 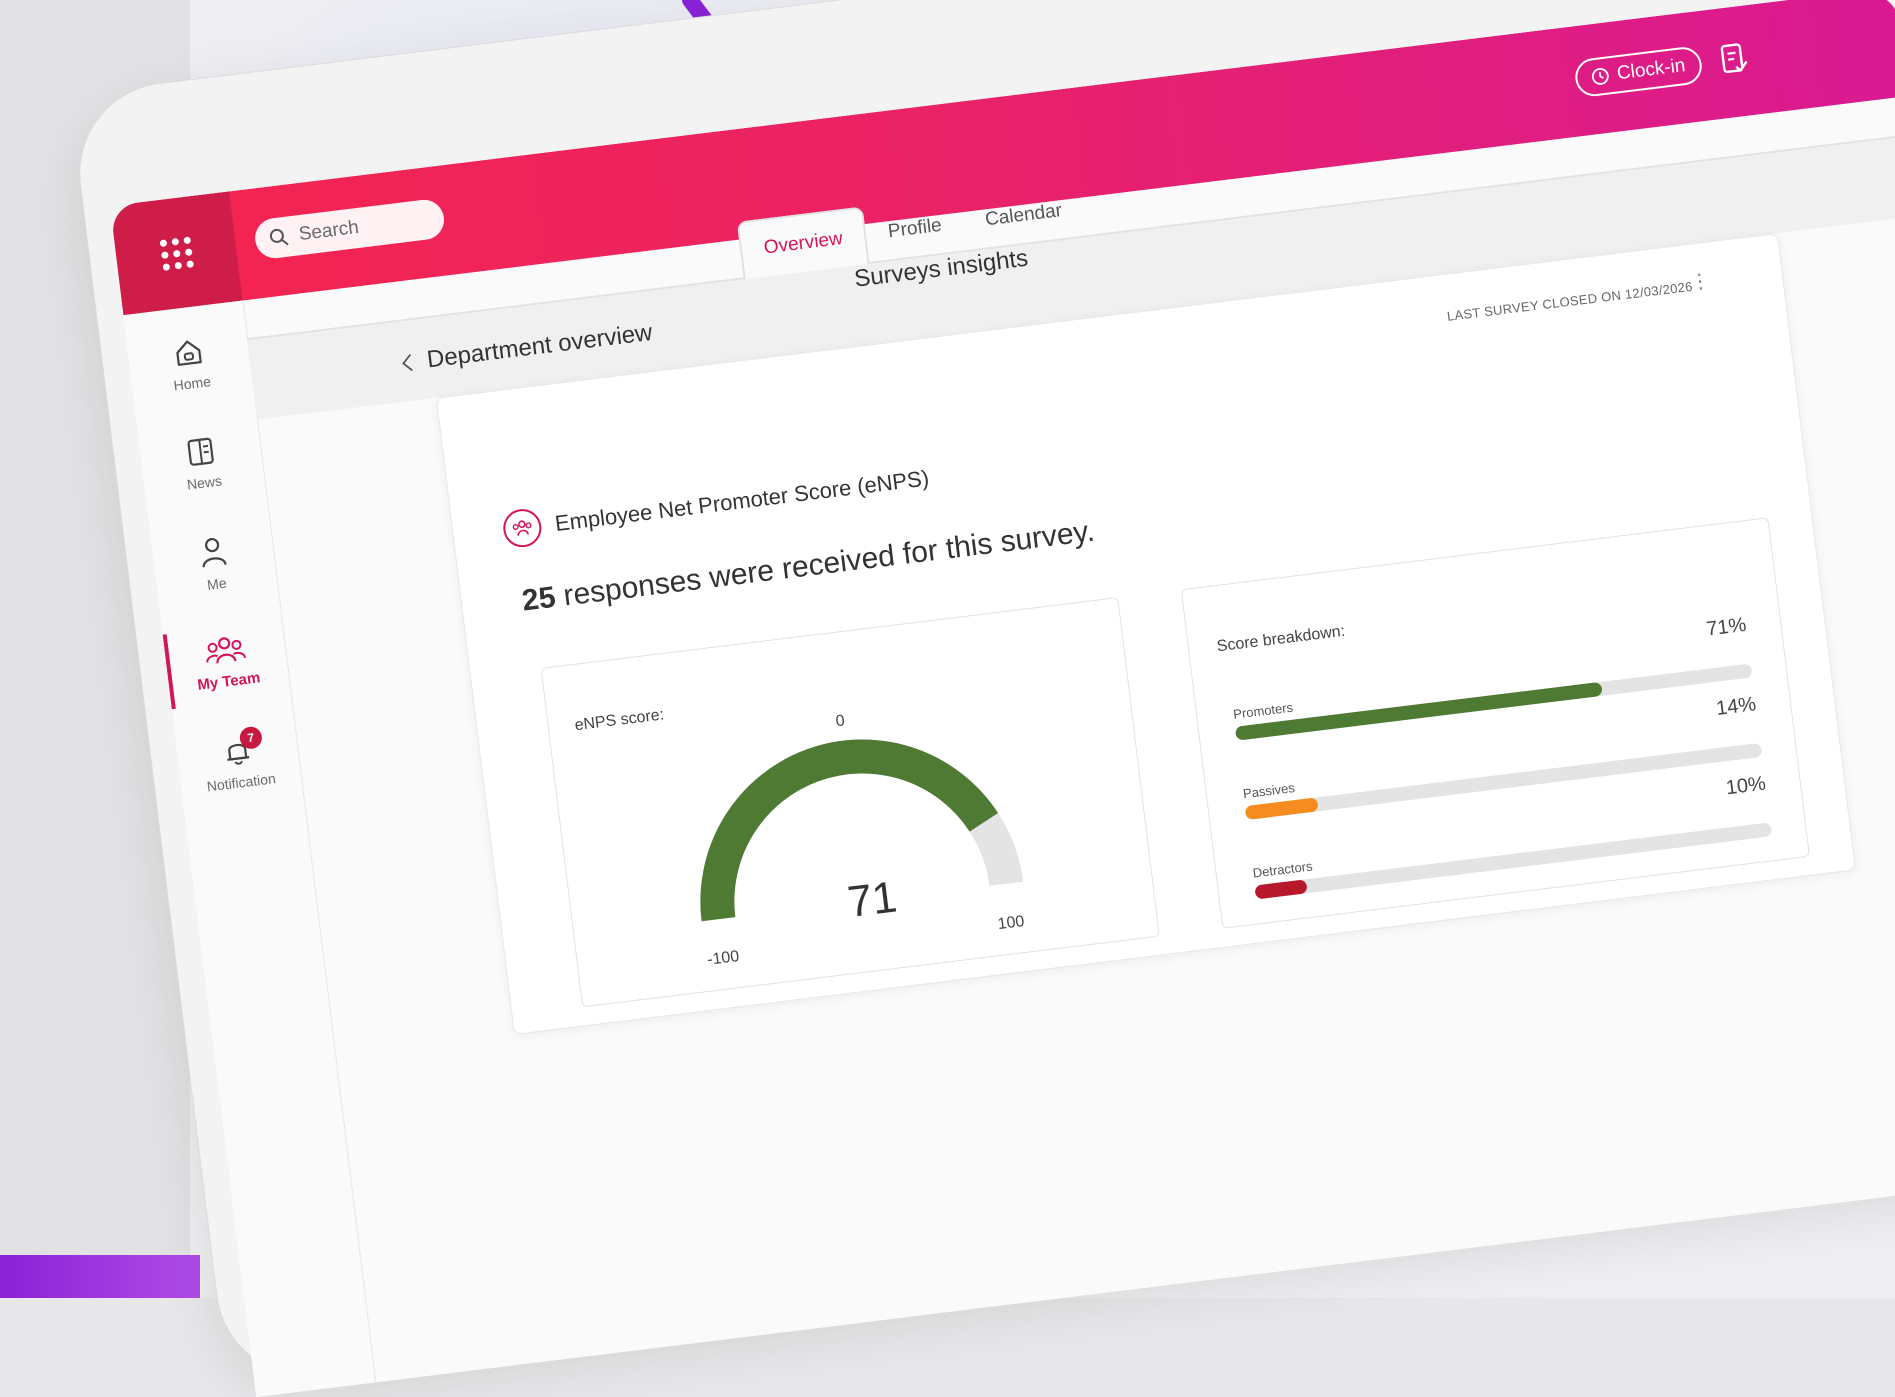 I want to click on sidebar-item-home: Home, so click(x=190, y=364).